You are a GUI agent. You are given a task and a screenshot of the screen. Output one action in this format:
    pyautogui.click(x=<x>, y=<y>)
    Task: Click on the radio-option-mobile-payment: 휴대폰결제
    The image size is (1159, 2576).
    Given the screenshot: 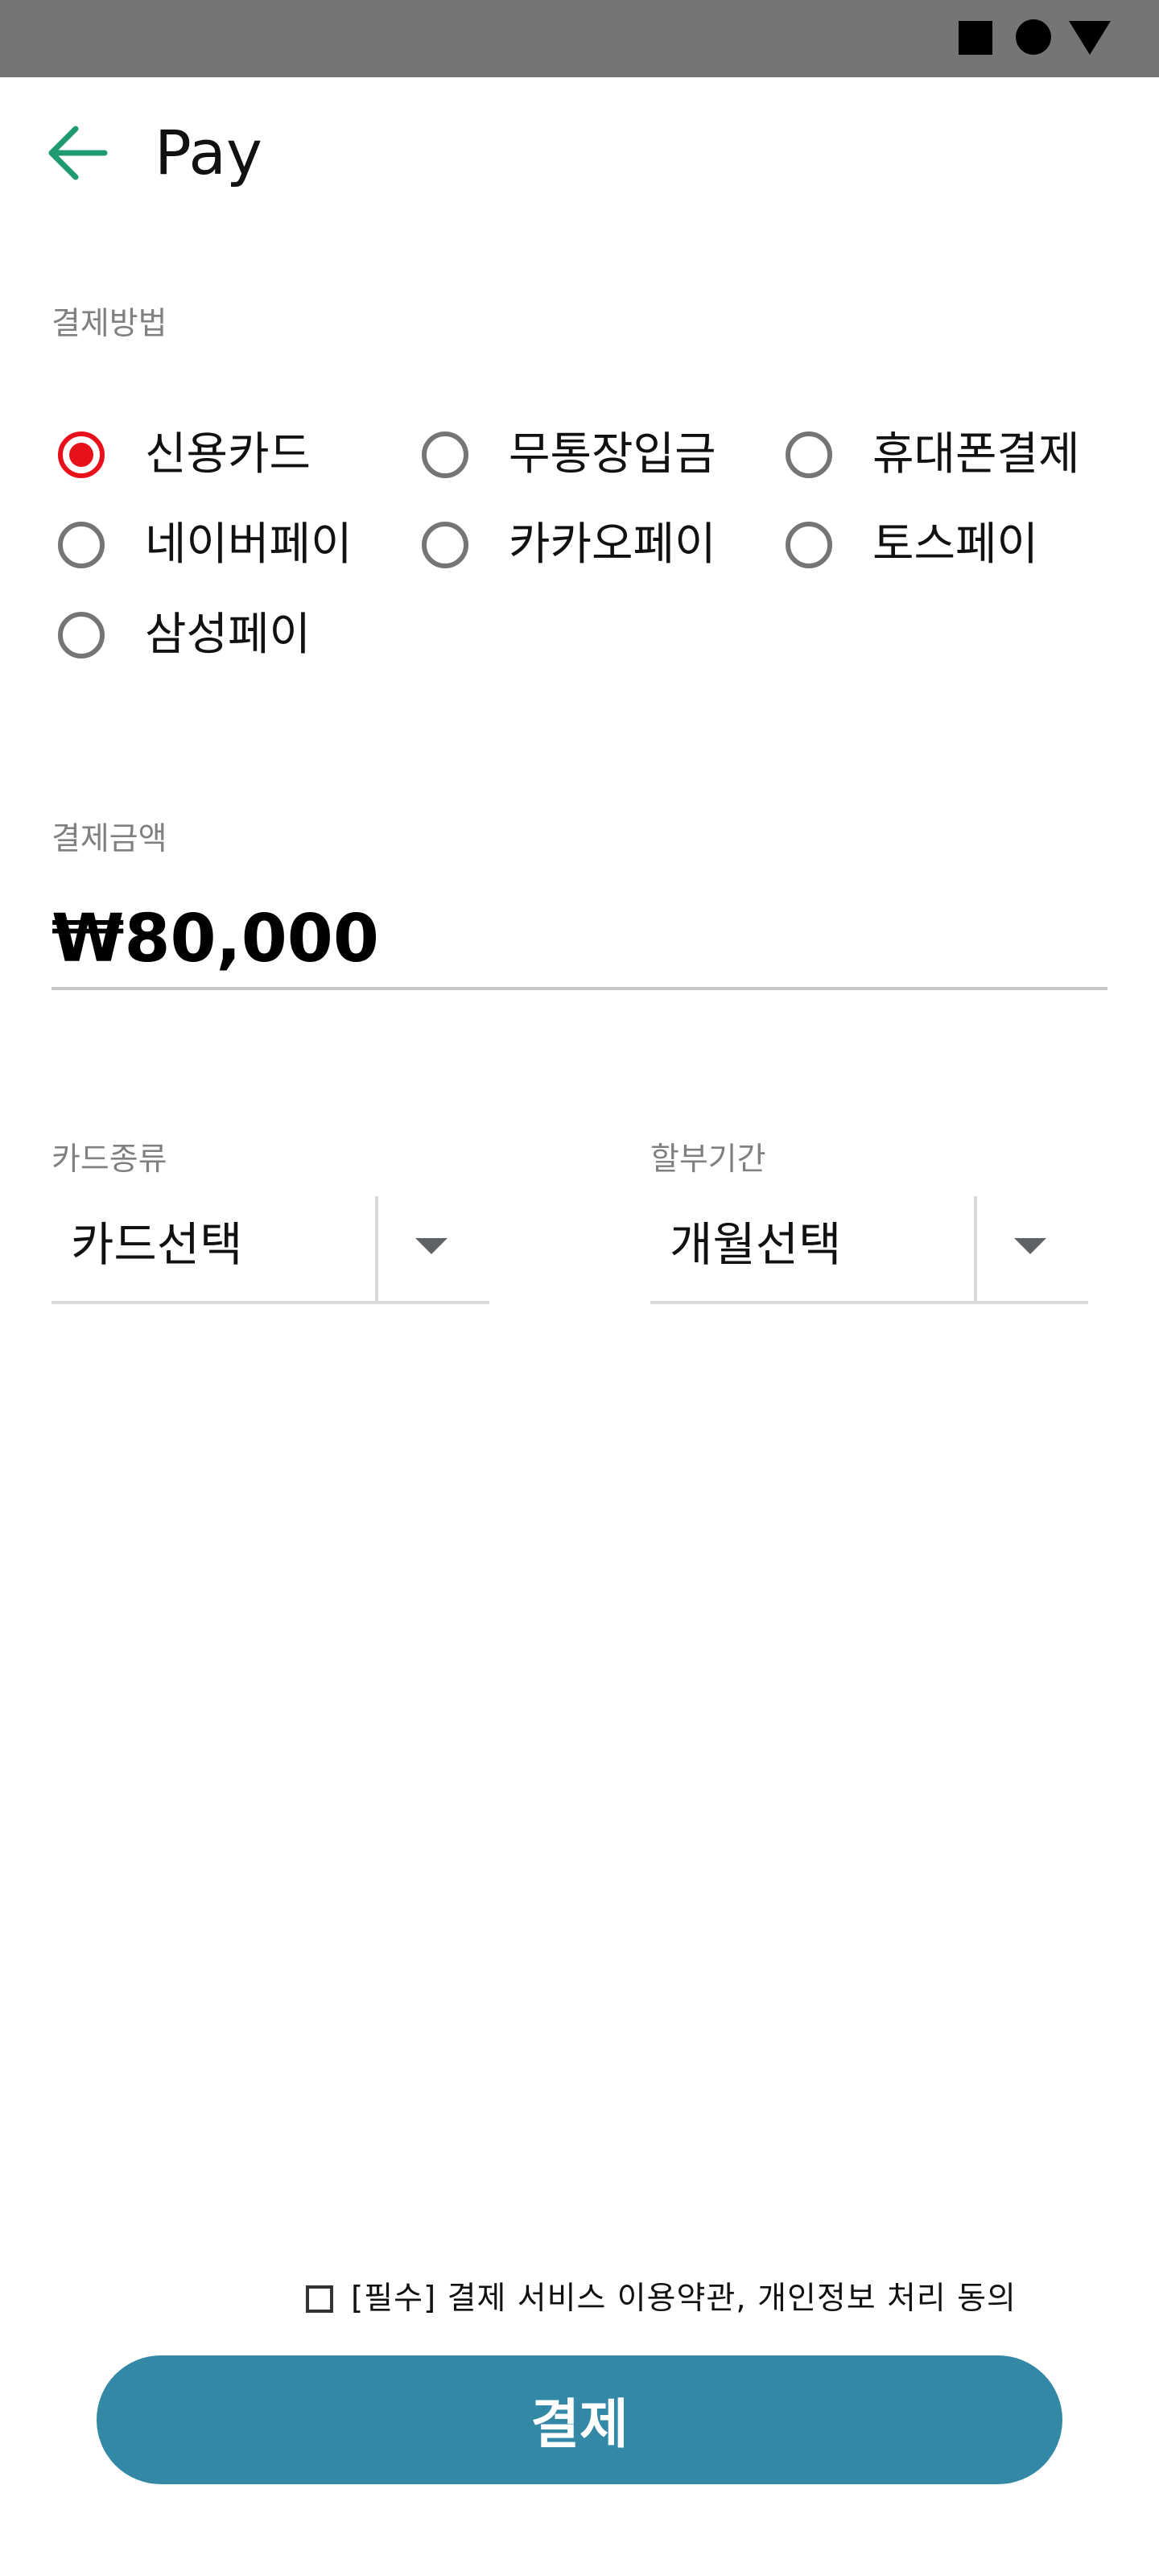 What is the action you would take?
    pyautogui.click(x=933, y=455)
    